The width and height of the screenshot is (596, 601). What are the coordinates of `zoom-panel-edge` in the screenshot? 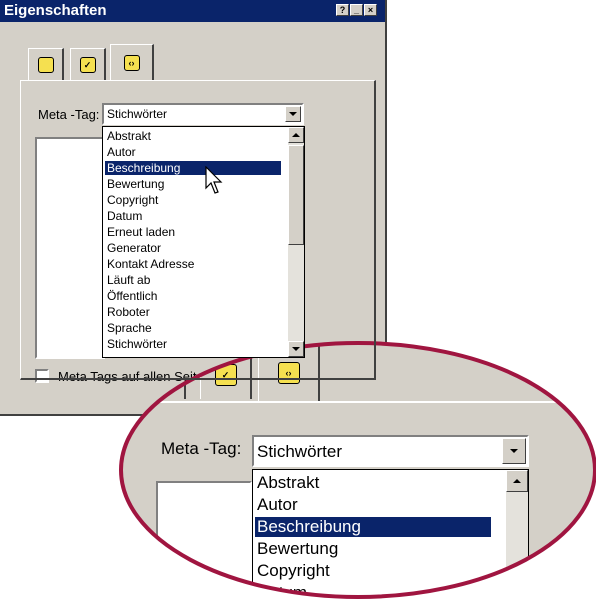 It's located at (358, 402).